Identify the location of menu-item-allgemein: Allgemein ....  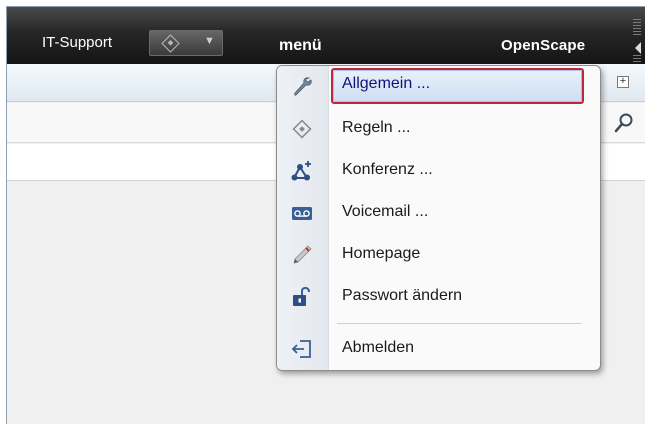
(438, 87).